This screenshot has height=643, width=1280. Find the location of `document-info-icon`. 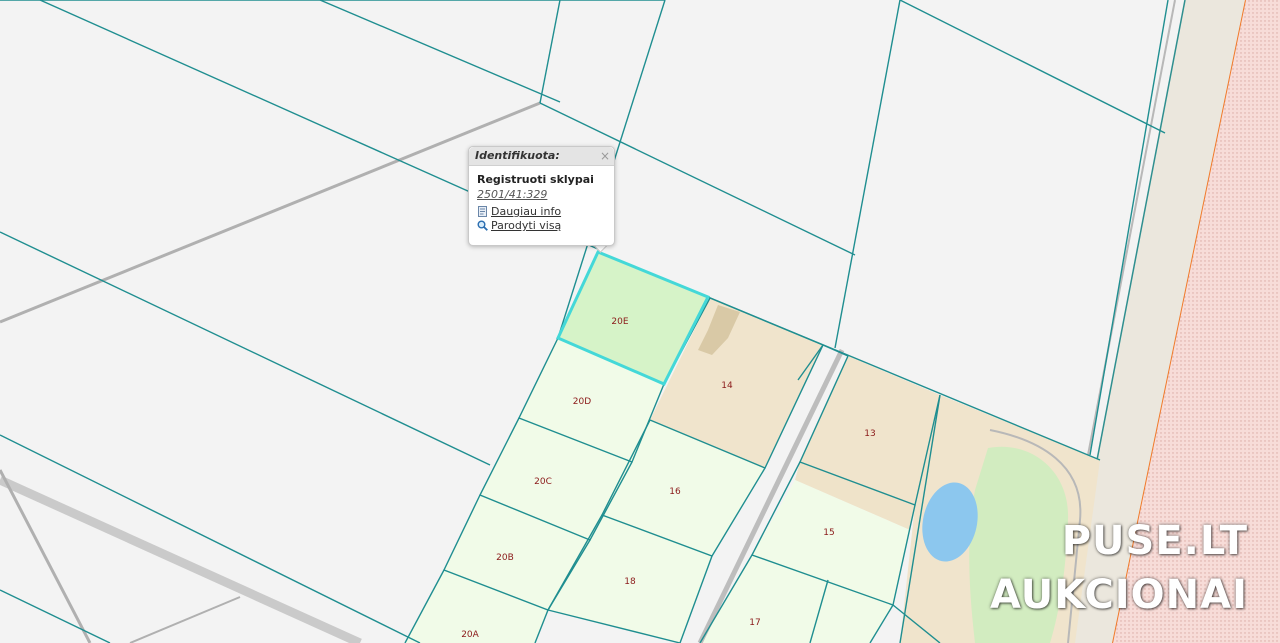

document-info-icon is located at coordinates (482, 211).